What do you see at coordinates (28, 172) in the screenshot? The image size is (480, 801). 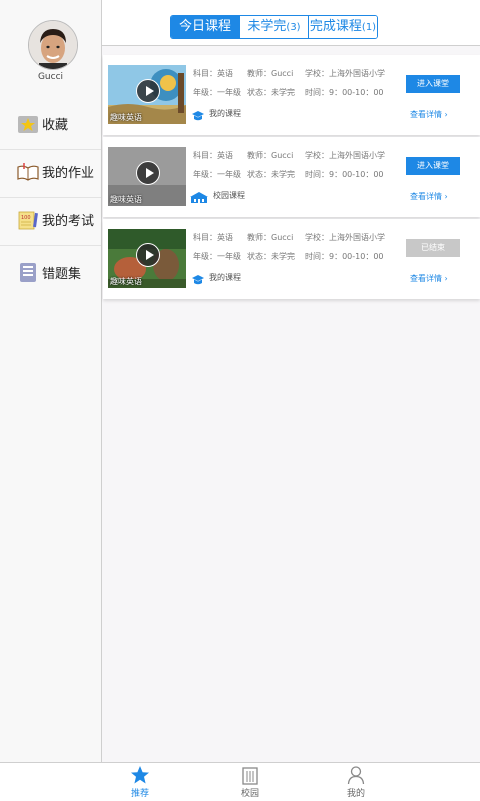 I see `open-book-icon` at bounding box center [28, 172].